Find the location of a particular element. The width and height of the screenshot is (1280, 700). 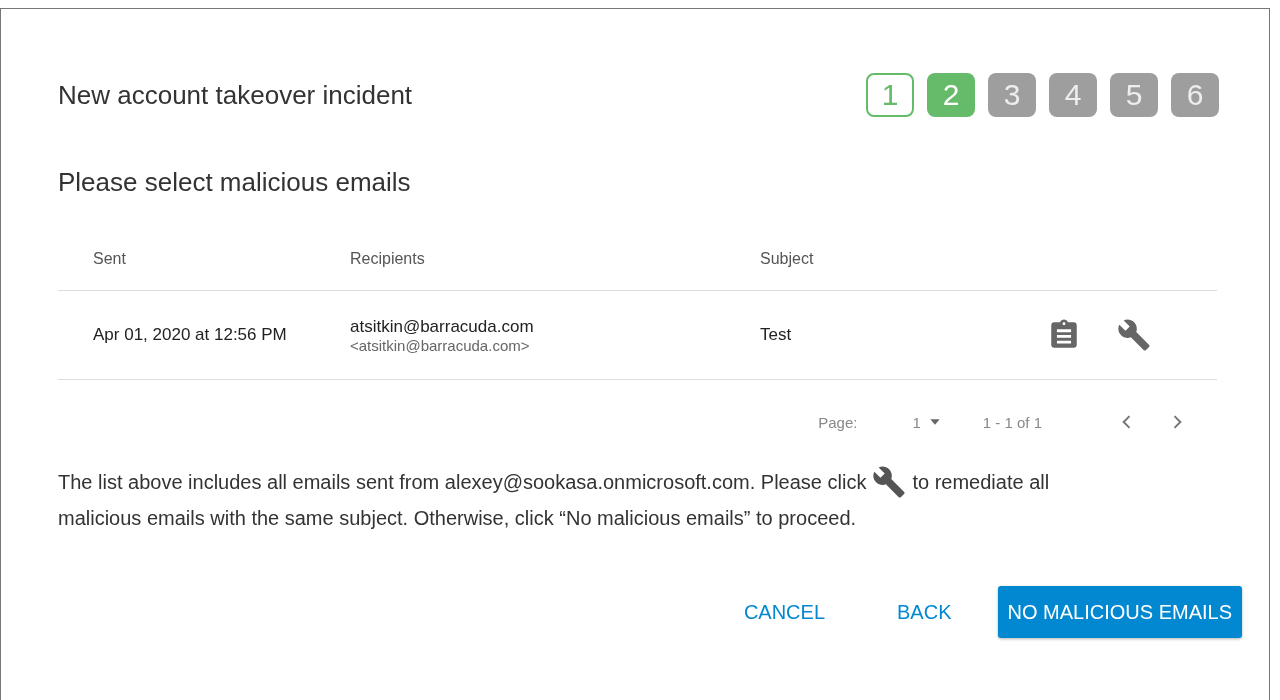

dialog-title: New account takeover incident is located at coordinates (235, 95).